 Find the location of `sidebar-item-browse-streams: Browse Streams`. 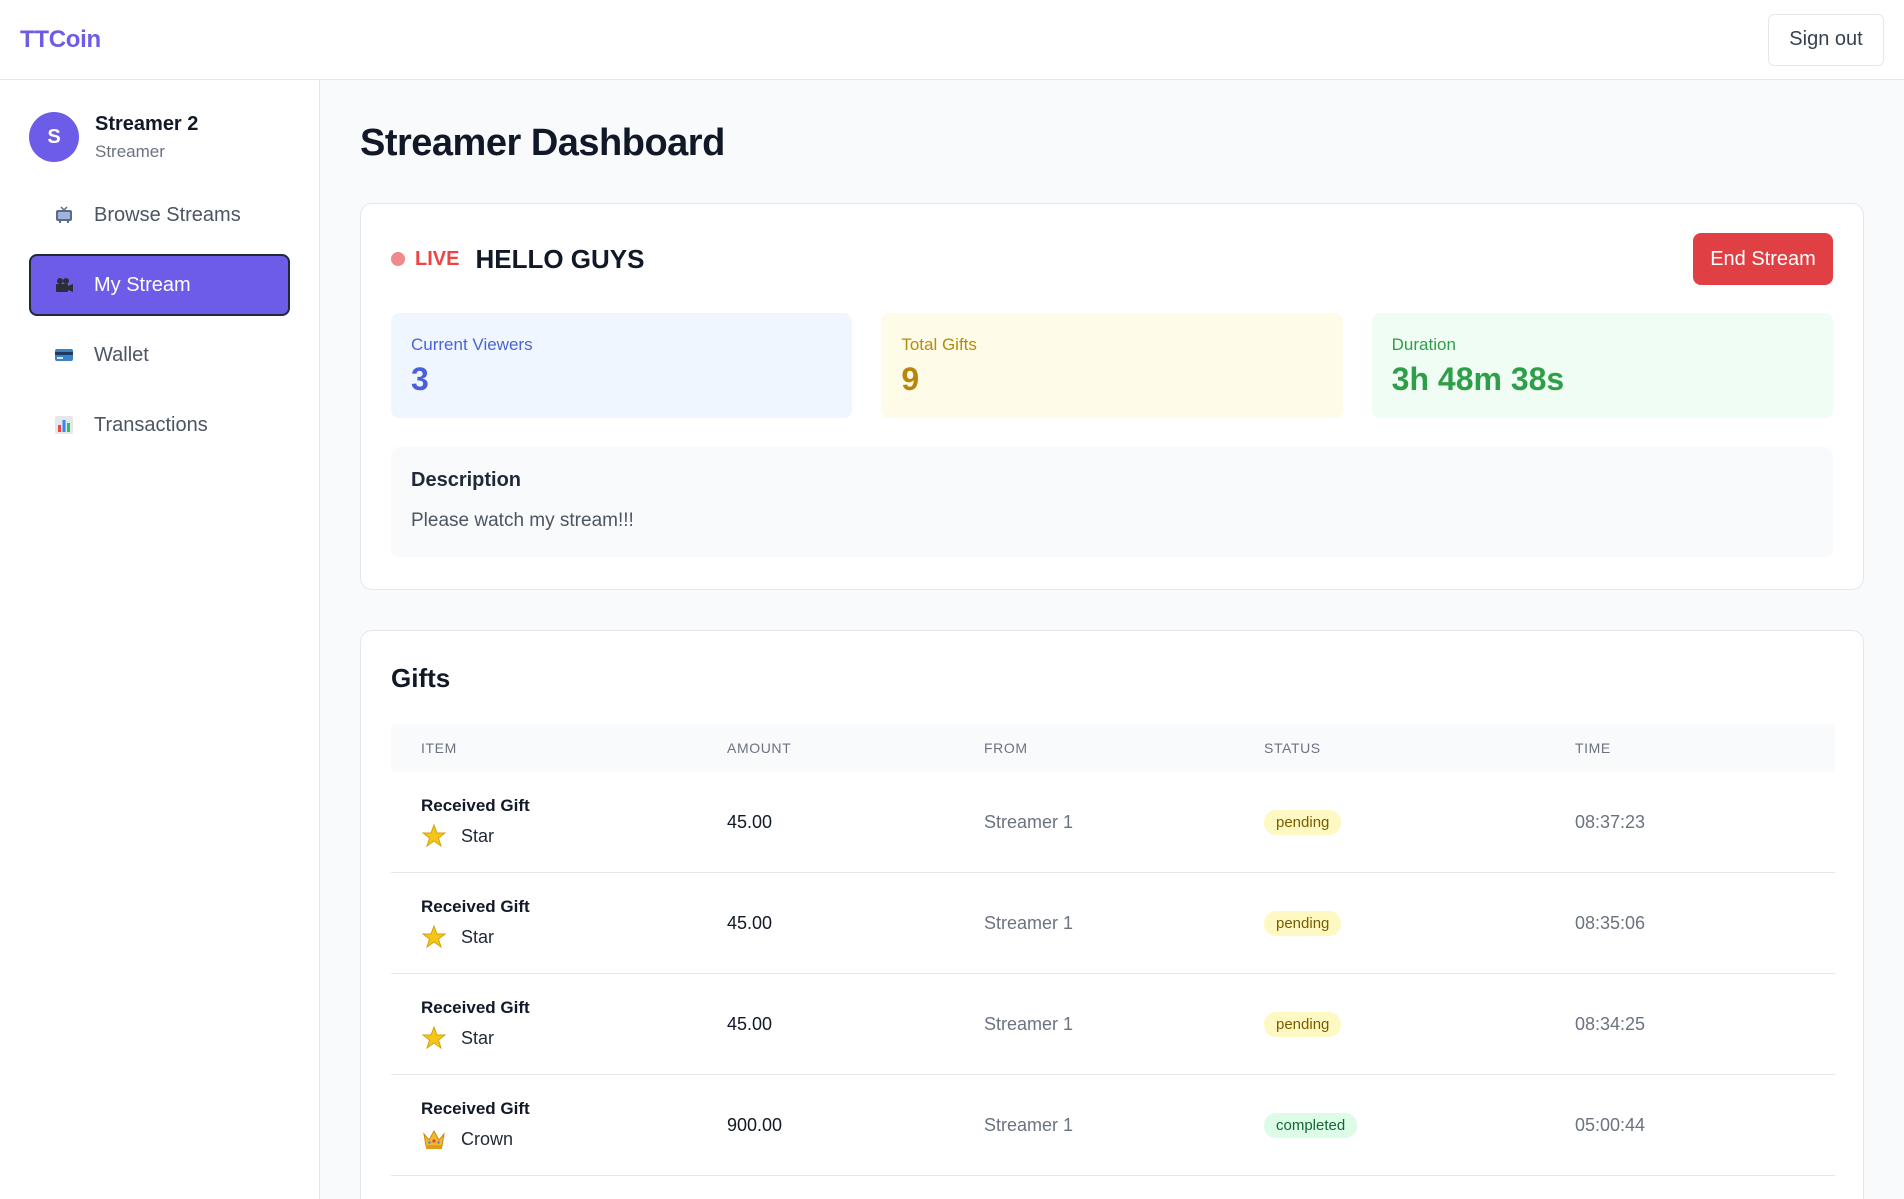

sidebar-item-browse-streams: Browse Streams is located at coordinates (159, 215).